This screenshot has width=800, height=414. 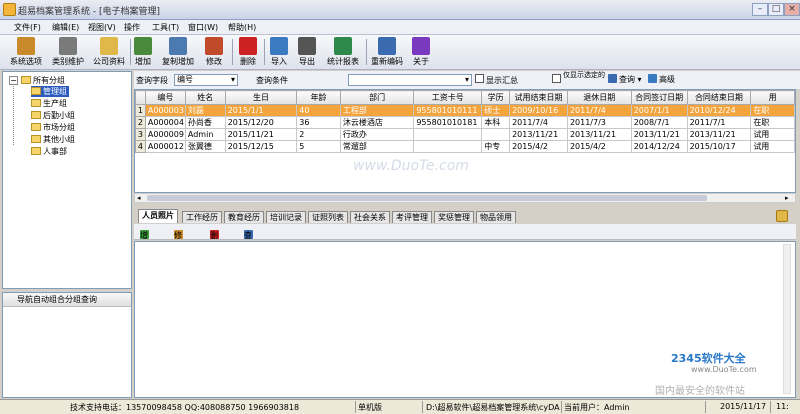 I want to click on col-header: 姓名, so click(x=205, y=97).